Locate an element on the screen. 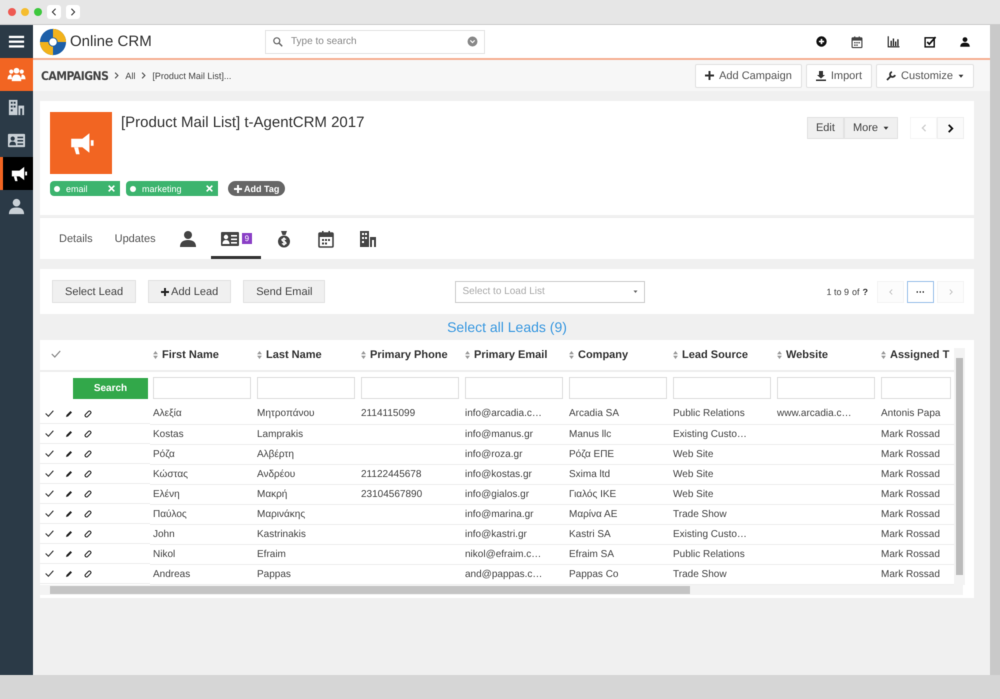 The image size is (1000, 699). table-cell: Lamprakis is located at coordinates (280, 434).